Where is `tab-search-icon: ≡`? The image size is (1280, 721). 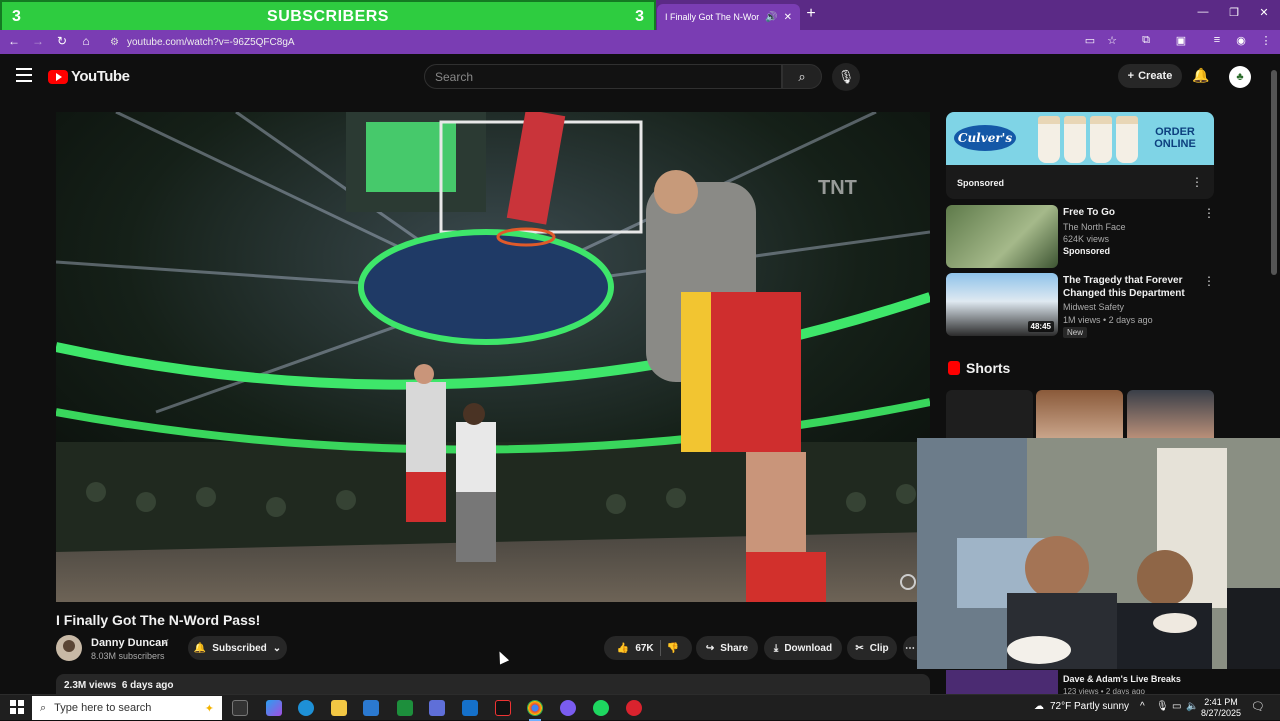
tab-search-icon: ≡ is located at coordinates (1217, 40).